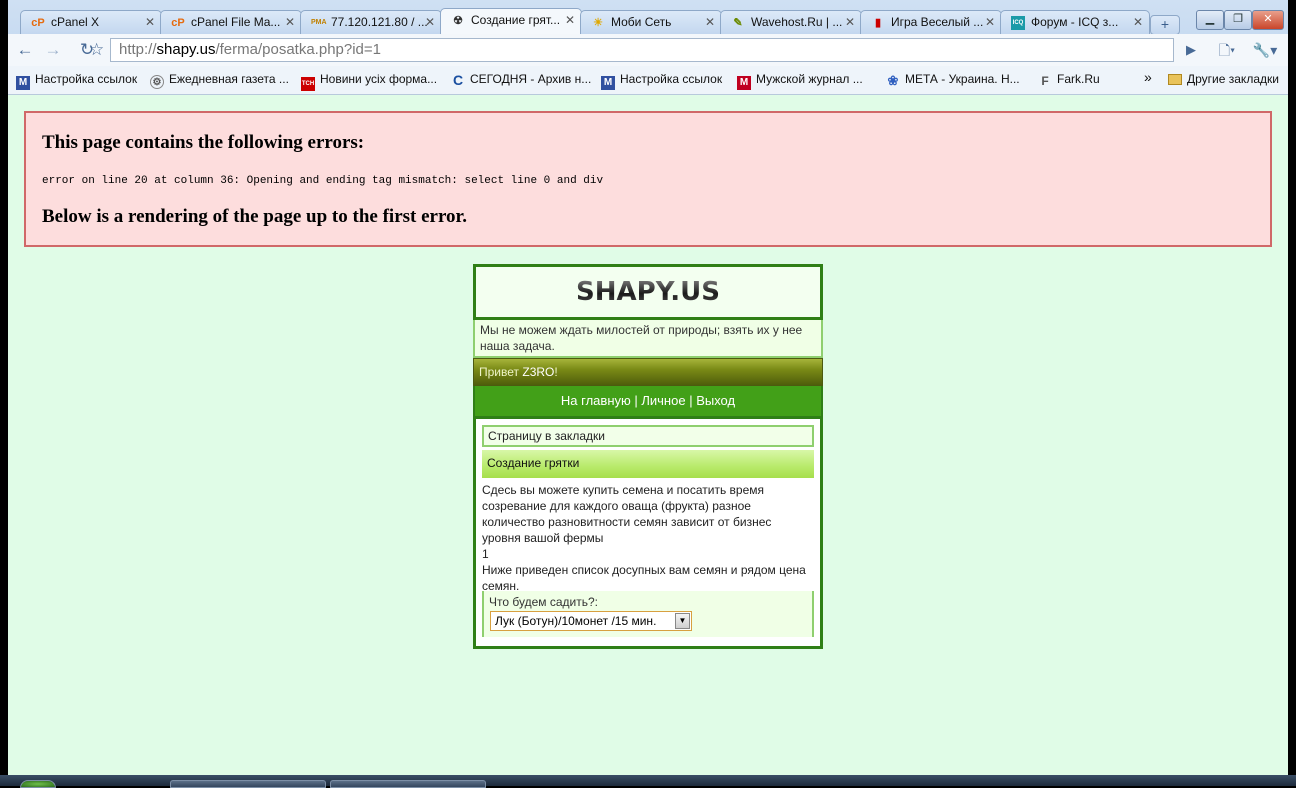 Image resolution: width=1296 pixels, height=788 pixels. What do you see at coordinates (1018, 23) in the screenshot?
I see `icq-icon: ICQ` at bounding box center [1018, 23].